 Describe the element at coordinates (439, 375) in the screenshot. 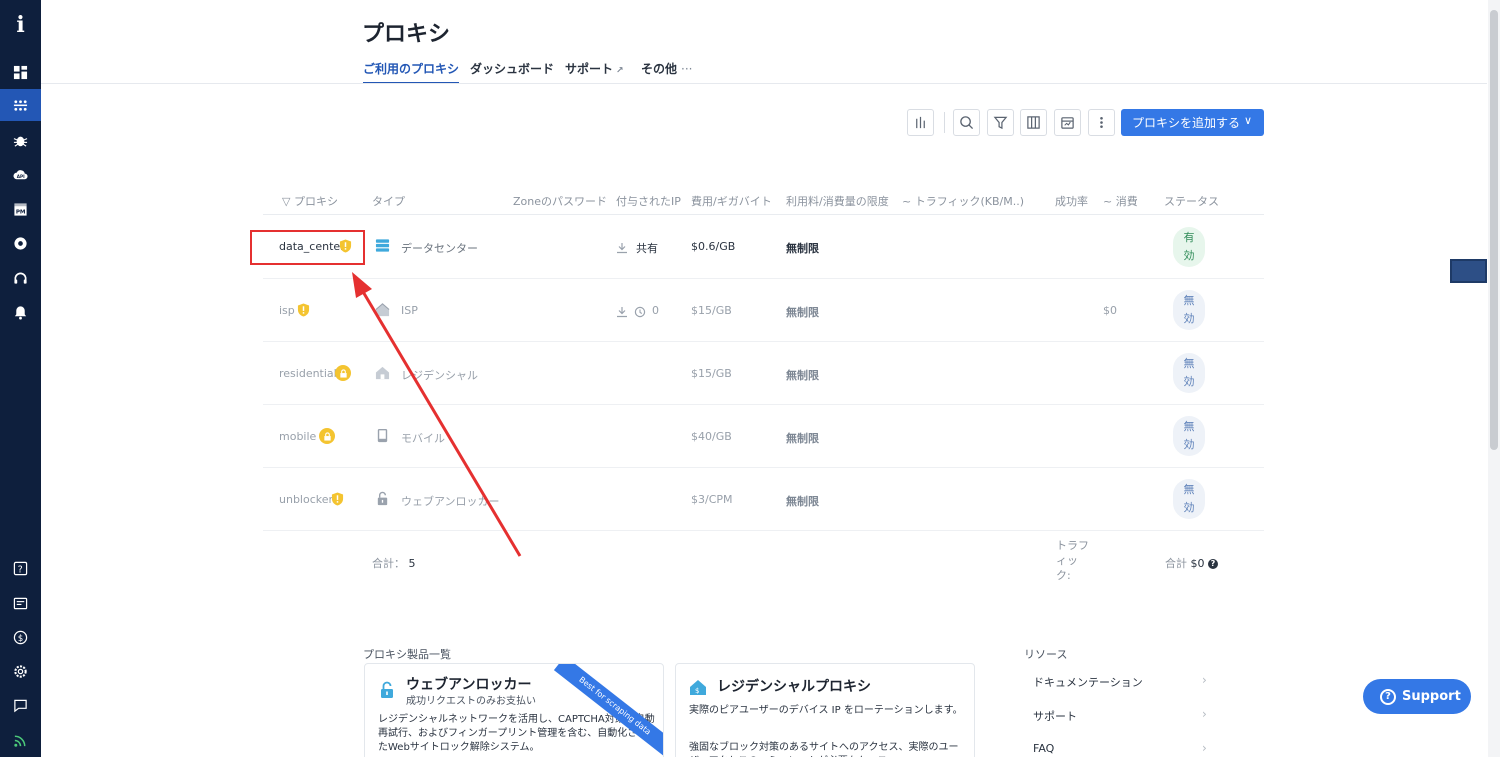

I see `type-label: レジデンシャル` at that location.